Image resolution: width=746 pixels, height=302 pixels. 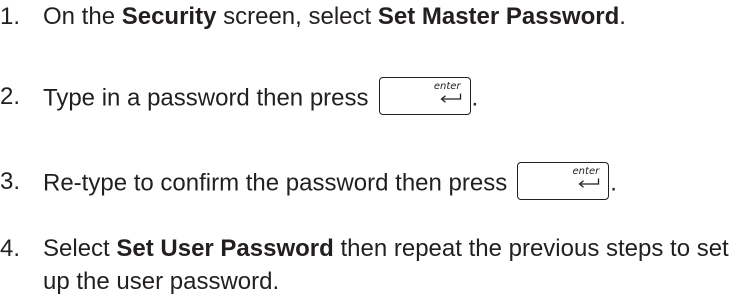 I want to click on step-number: 2., so click(x=10, y=96).